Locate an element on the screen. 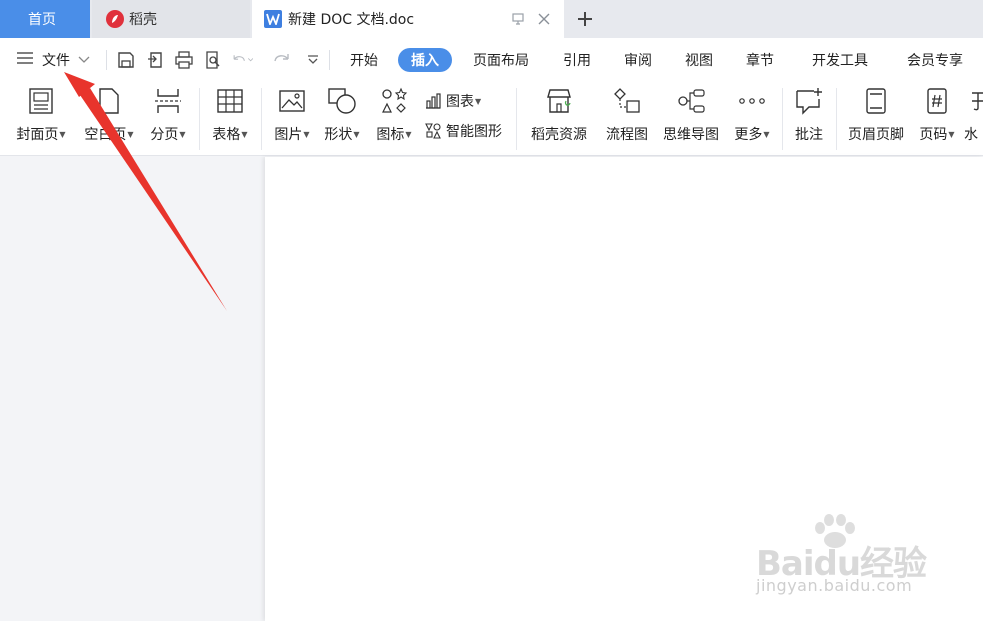  menu-bar: 文件 开始 插入 页面布局 引用 审阅 视图 章节 开发工具 会员专享 is located at coordinates (491, 60).